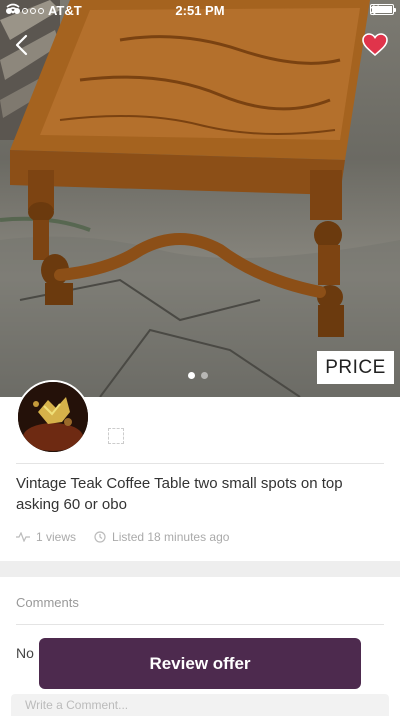 The height and width of the screenshot is (716, 400). I want to click on status-right, so click(383, 10).